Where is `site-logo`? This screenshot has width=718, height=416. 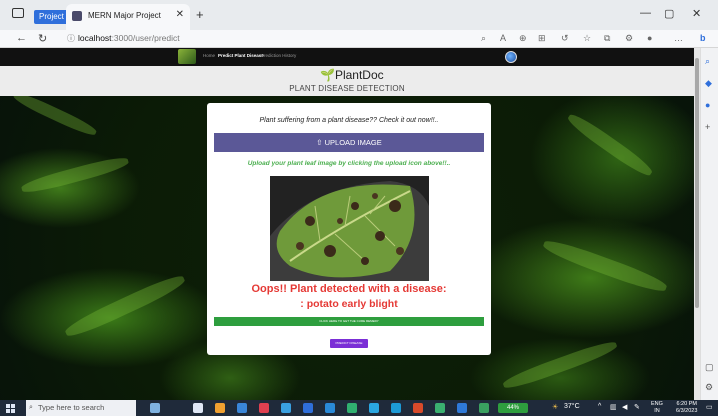
site-logo is located at coordinates (187, 56).